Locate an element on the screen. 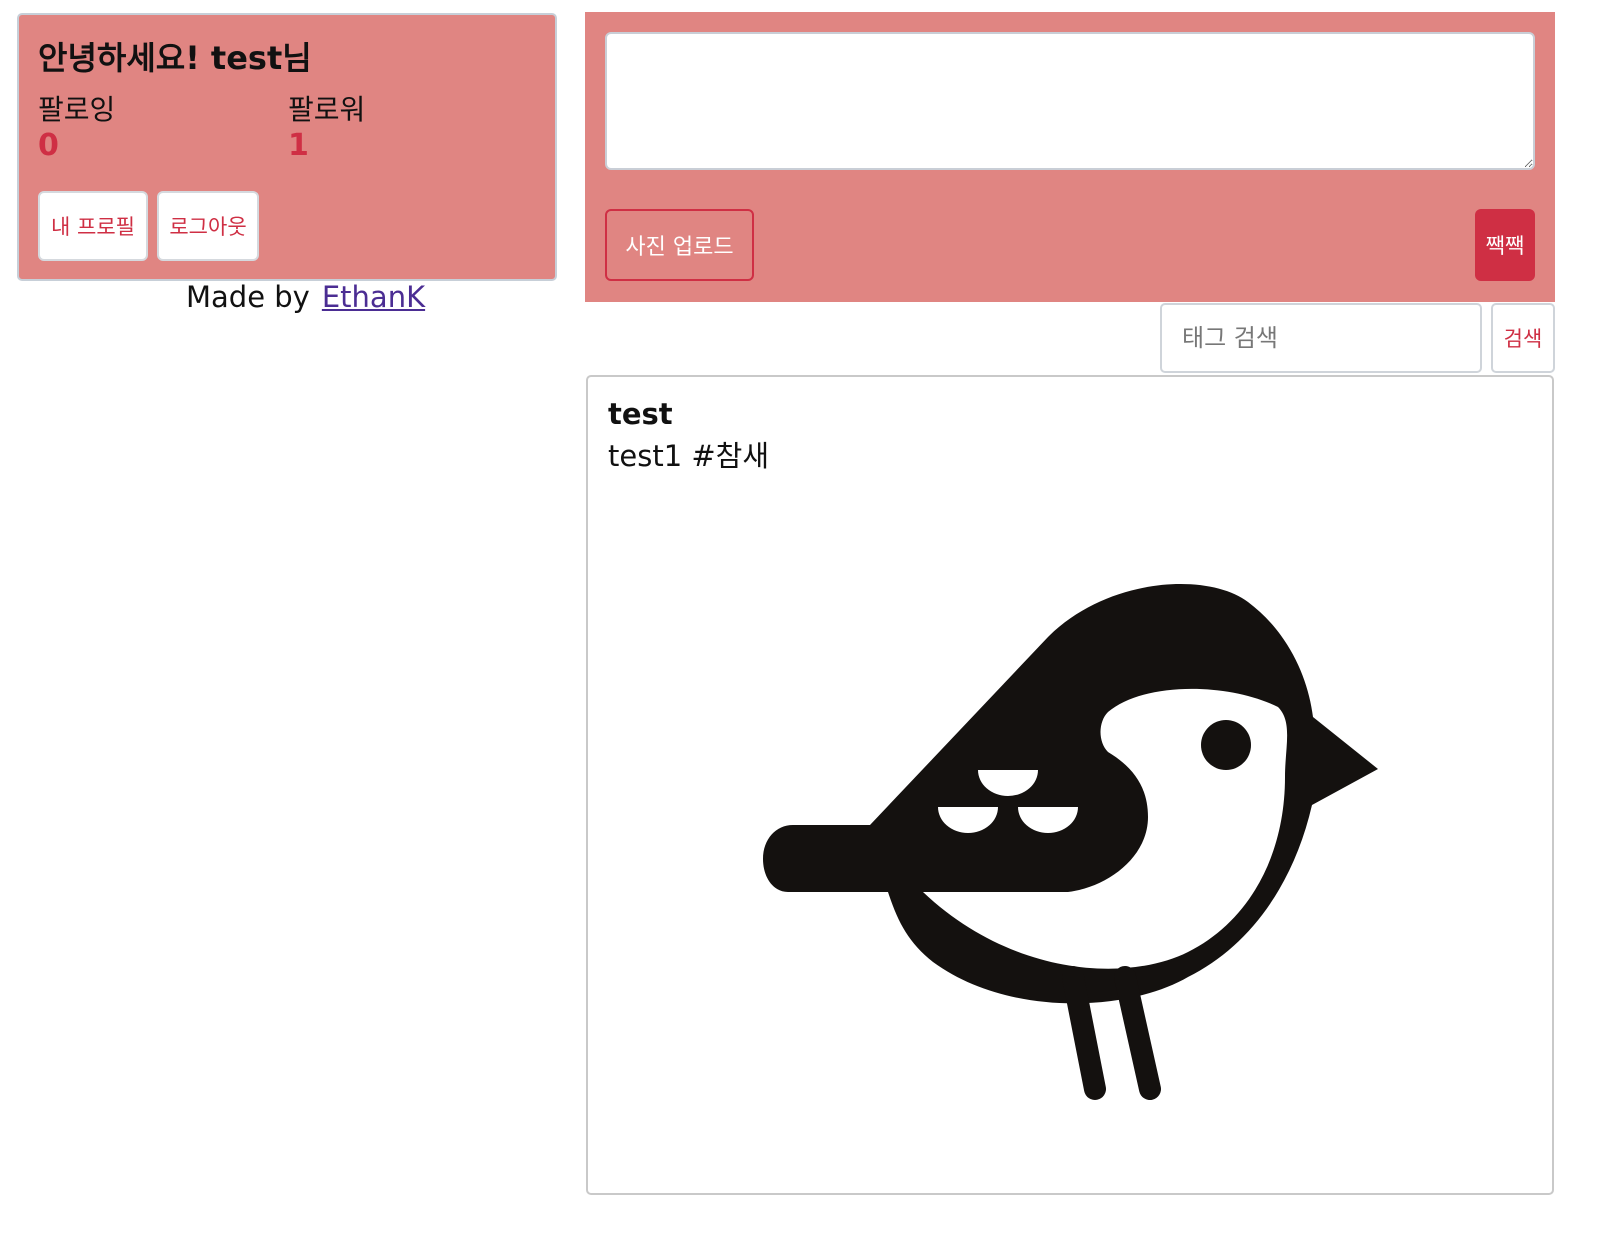 The height and width of the screenshot is (1246, 1618). tweet-submit-button: 짹짹 is located at coordinates (1505, 245).